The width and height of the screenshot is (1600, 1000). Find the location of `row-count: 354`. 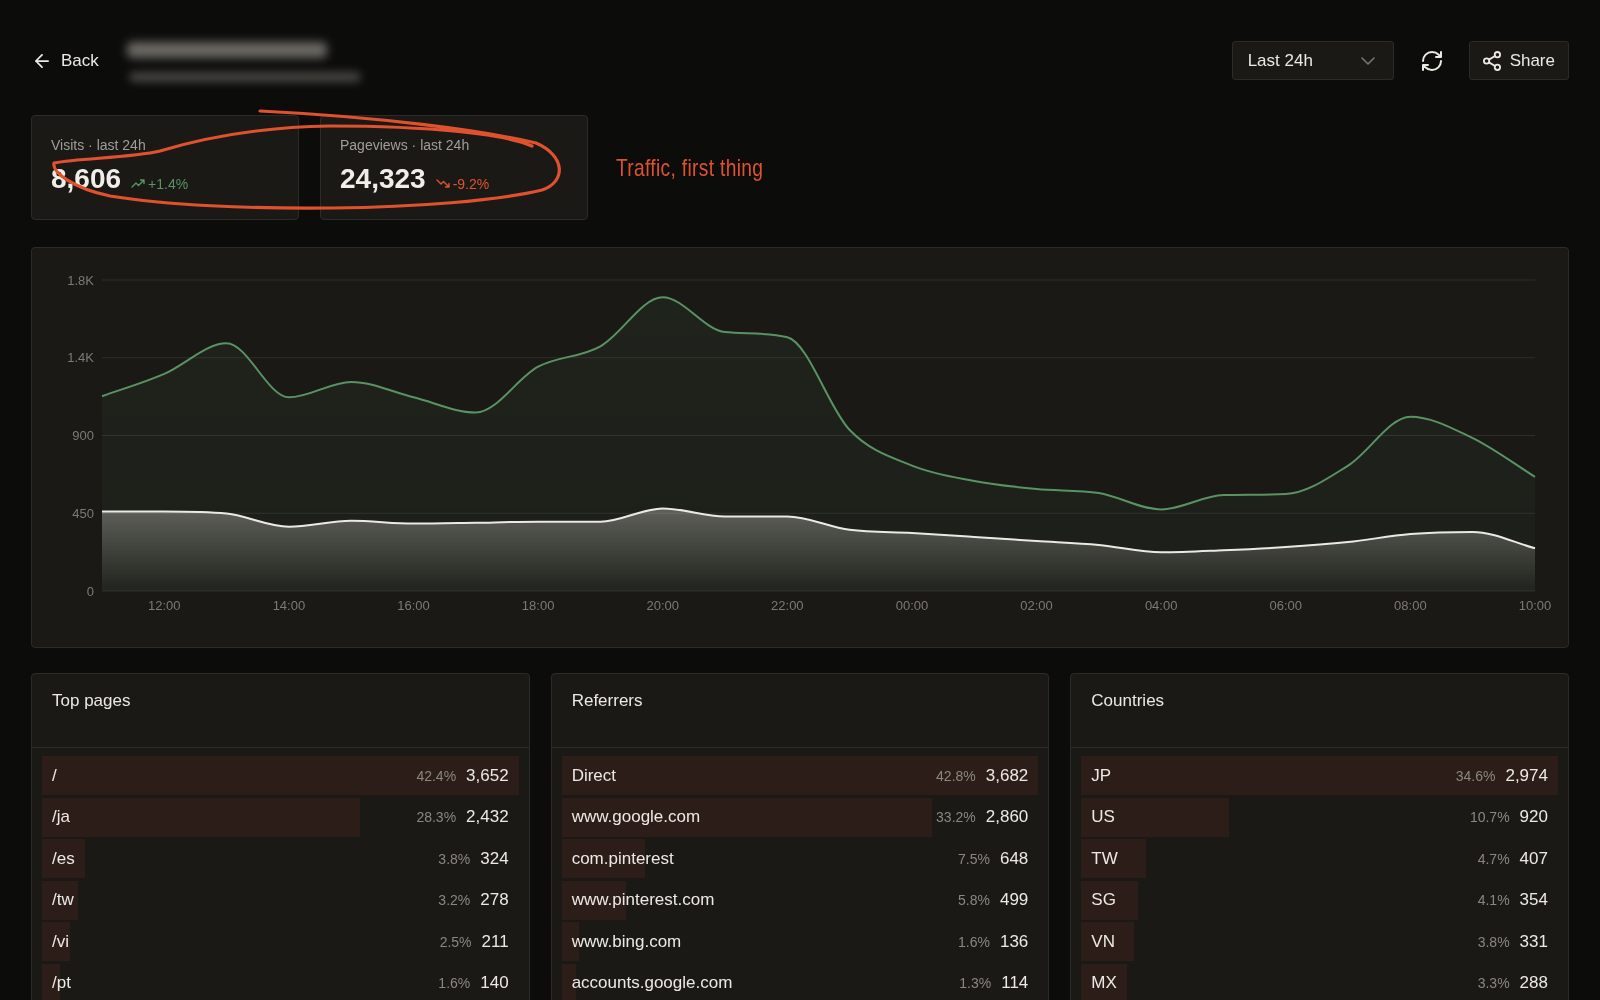

row-count: 354 is located at coordinates (1533, 900).